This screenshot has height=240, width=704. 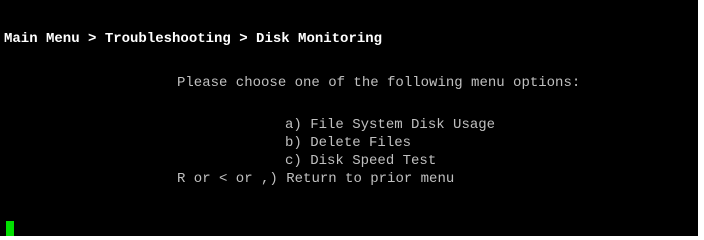 I want to click on menu-option-delete-files: b) Delete Files, so click(x=348, y=143).